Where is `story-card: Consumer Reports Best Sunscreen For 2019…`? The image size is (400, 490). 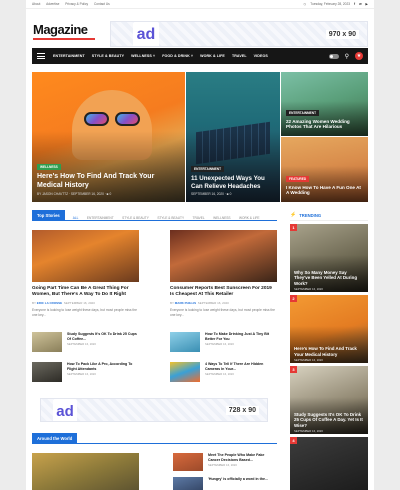
story-card: Consumer Reports Best Sunscreen For 2019… is located at coordinates (223, 273).